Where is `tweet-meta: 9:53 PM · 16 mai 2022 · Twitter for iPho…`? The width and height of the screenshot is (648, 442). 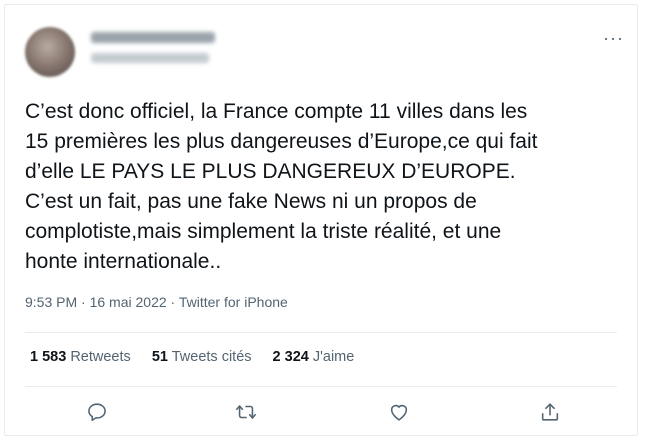 tweet-meta: 9:53 PM · 16 mai 2022 · Twitter for iPho… is located at coordinates (156, 302).